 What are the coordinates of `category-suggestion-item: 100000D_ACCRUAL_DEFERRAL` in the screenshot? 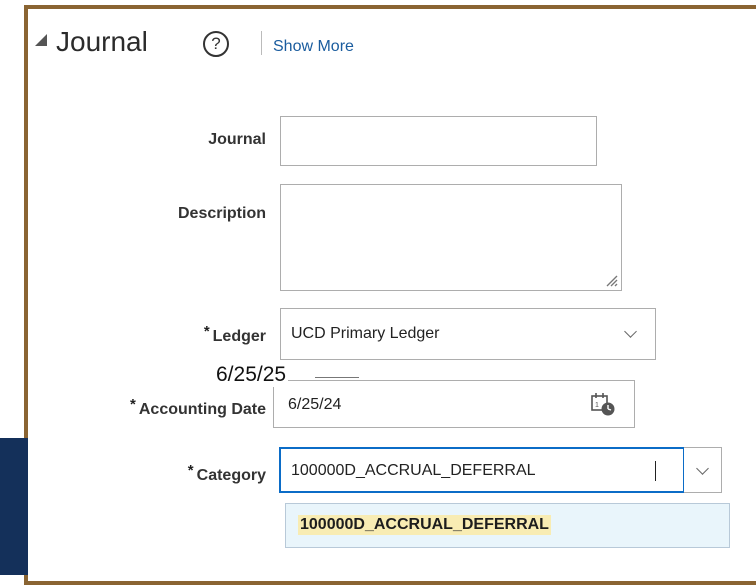 It's located at (424, 525).